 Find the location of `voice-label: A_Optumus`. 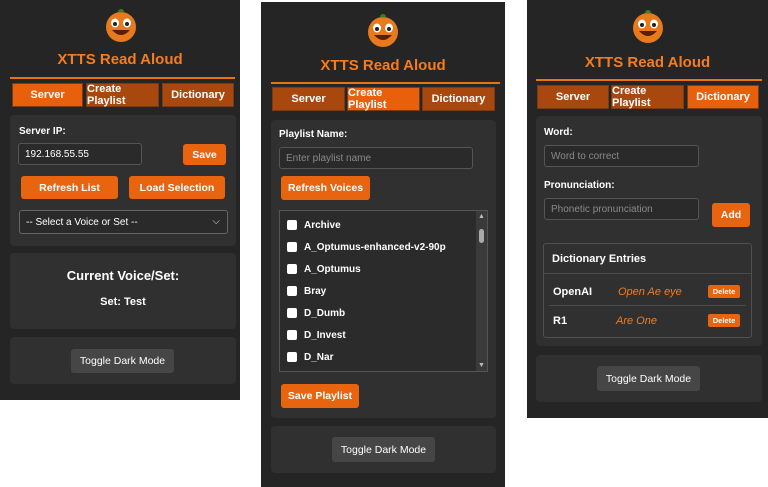

voice-label: A_Optumus is located at coordinates (332, 269).